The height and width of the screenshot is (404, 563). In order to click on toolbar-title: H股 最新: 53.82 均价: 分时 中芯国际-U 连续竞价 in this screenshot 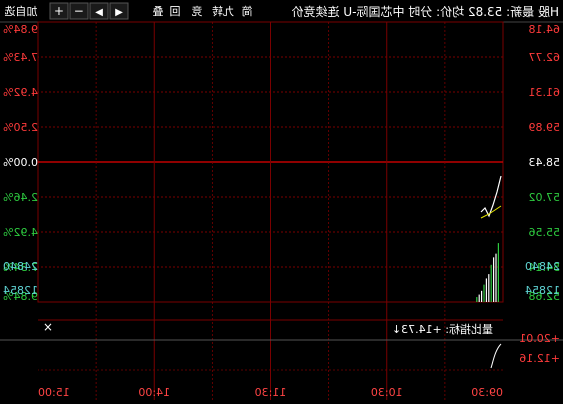, I will do `click(425, 11)`.